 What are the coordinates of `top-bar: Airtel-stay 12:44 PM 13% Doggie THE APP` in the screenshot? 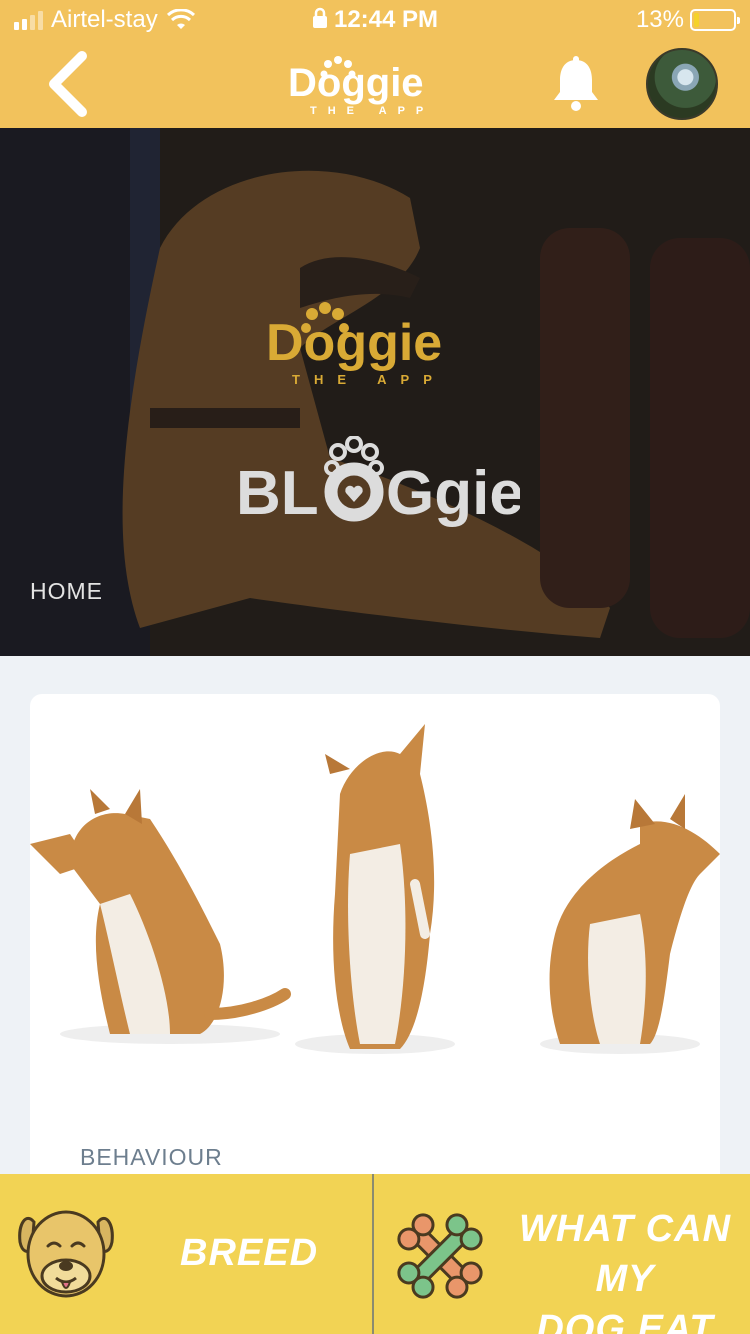 It's located at (375, 64).